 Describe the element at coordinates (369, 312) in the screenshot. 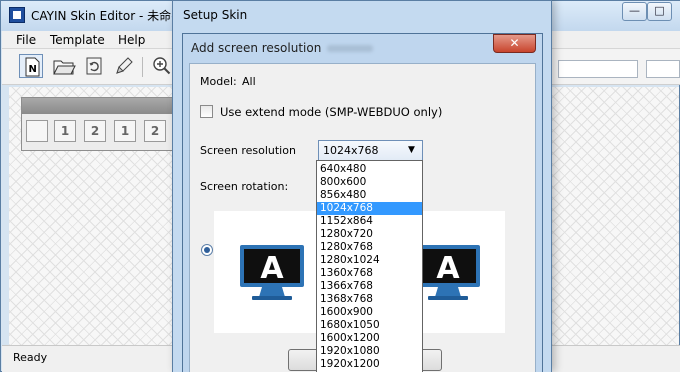

I see `resolution-option: 1600x900` at that location.